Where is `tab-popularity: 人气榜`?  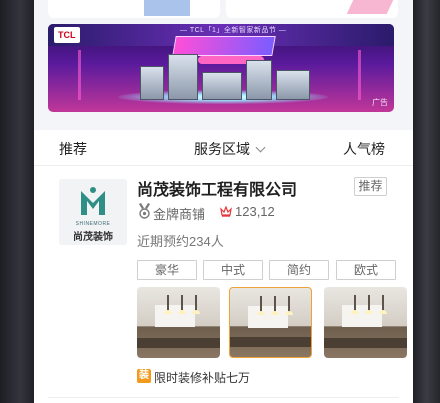 tab-popularity: 人气榜 is located at coordinates (364, 149).